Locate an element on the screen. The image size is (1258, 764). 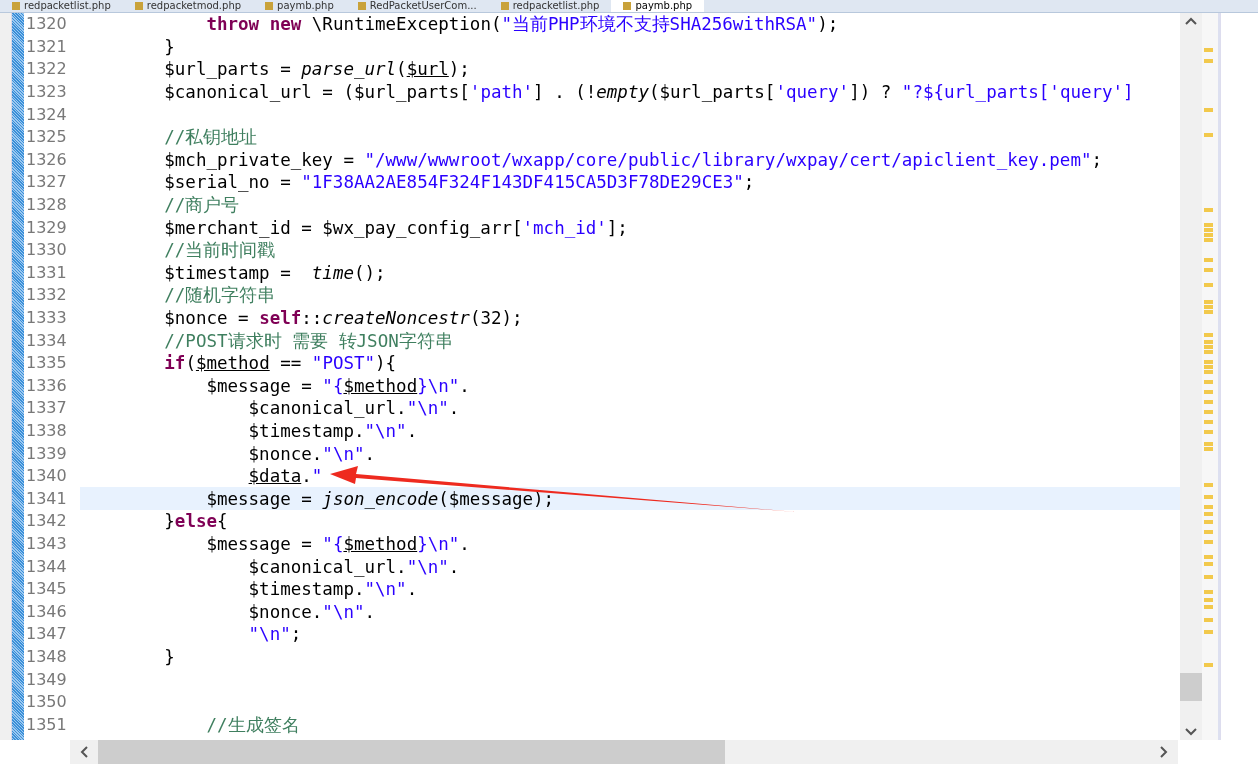
line-number: 1337 is located at coordinates (46, 408).